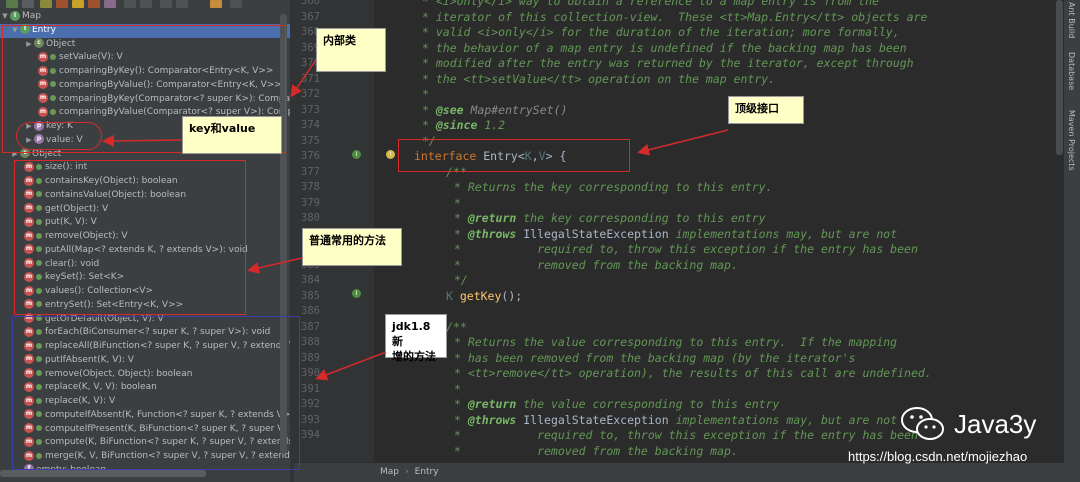 The width and height of the screenshot is (1080, 482). I want to click on show-inherited-icon, so click(46, 4).